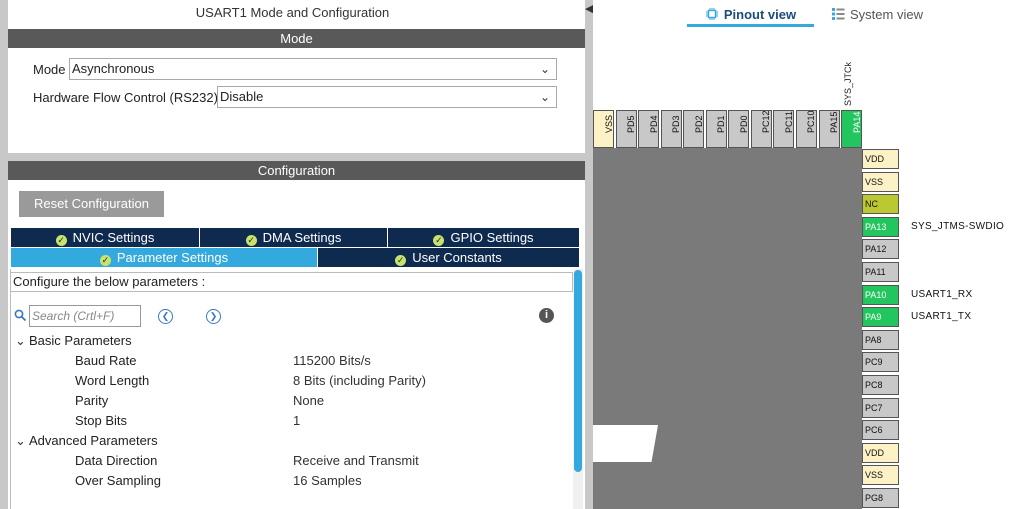 The height and width of the screenshot is (509, 1010). What do you see at coordinates (886, 14) in the screenshot?
I see `tab-label: System view` at bounding box center [886, 14].